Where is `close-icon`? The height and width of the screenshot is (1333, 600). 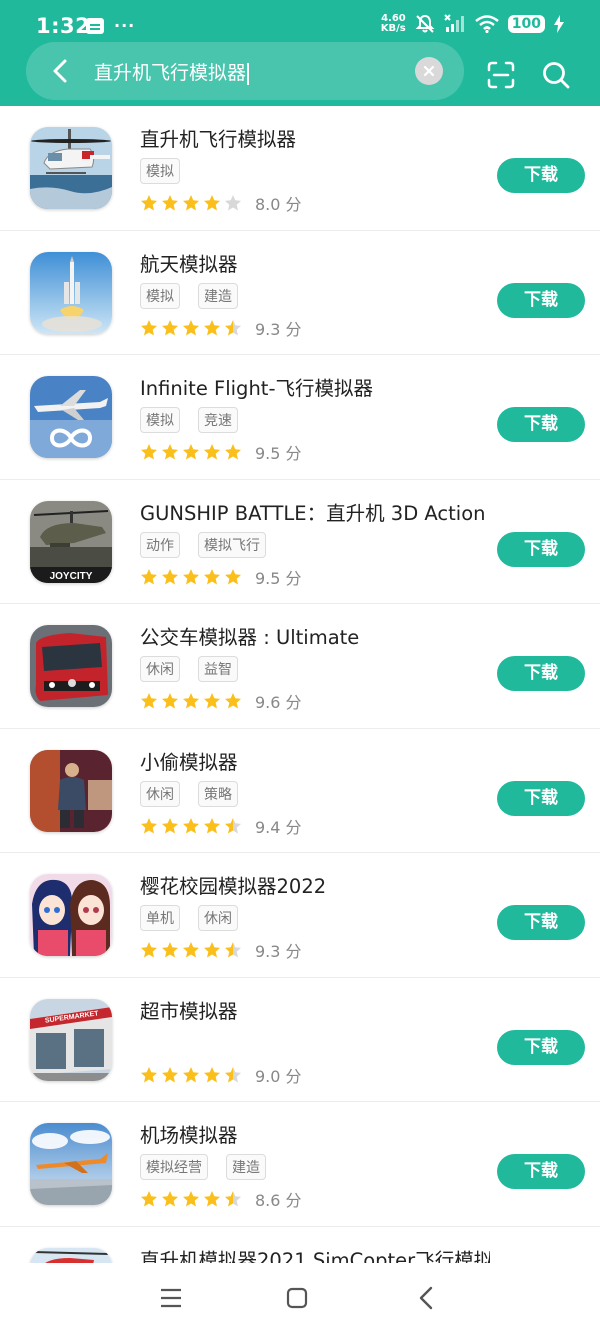
close-icon is located at coordinates (429, 71).